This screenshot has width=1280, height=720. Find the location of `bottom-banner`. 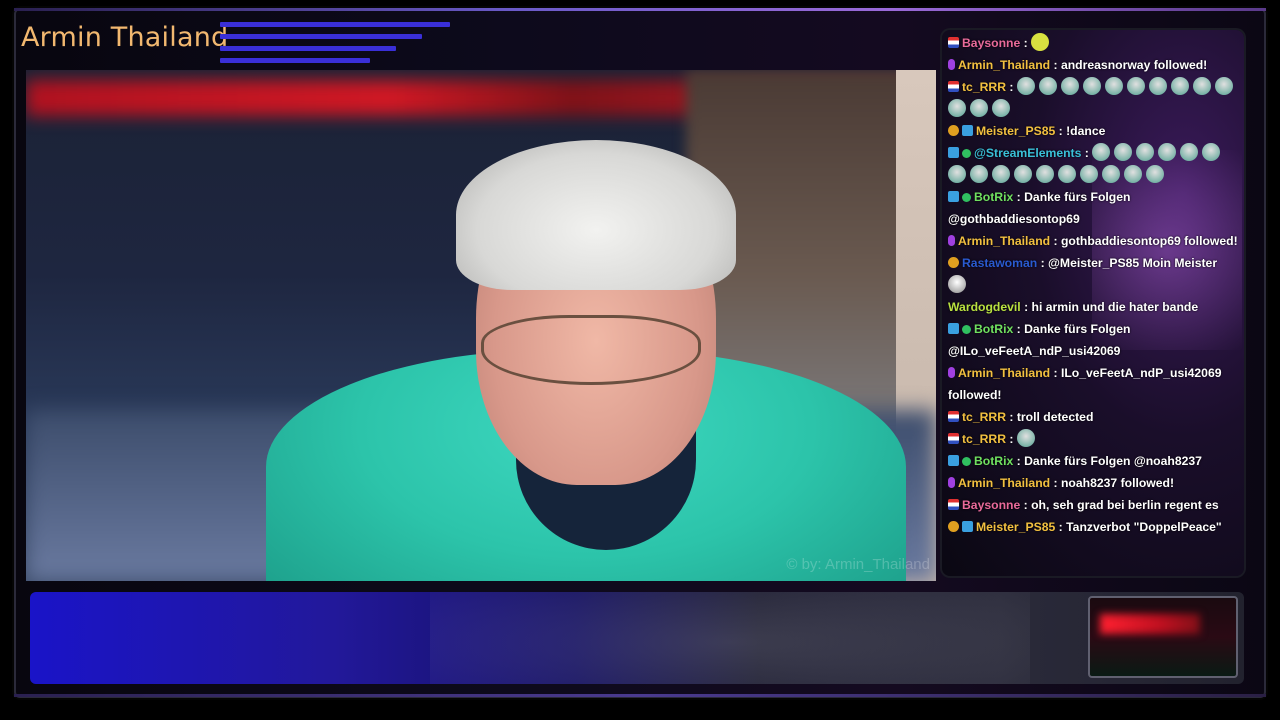

bottom-banner is located at coordinates (637, 638).